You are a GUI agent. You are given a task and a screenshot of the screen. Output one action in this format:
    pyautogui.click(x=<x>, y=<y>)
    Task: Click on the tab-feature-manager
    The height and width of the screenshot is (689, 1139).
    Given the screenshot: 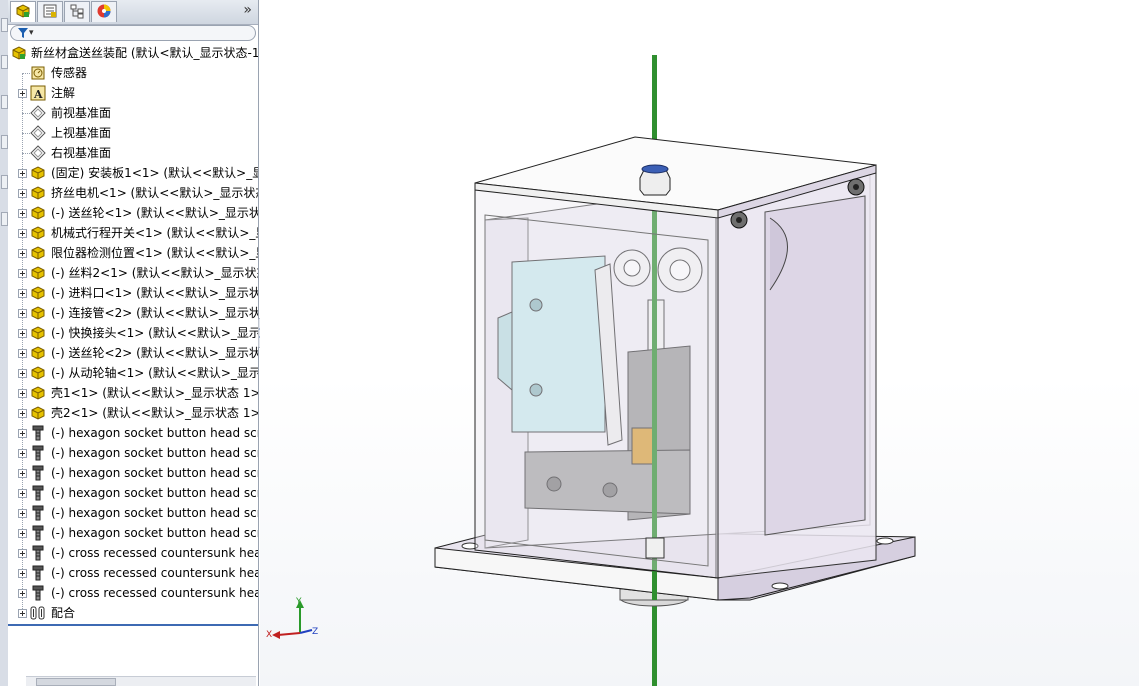 What is the action you would take?
    pyautogui.click(x=23, y=11)
    